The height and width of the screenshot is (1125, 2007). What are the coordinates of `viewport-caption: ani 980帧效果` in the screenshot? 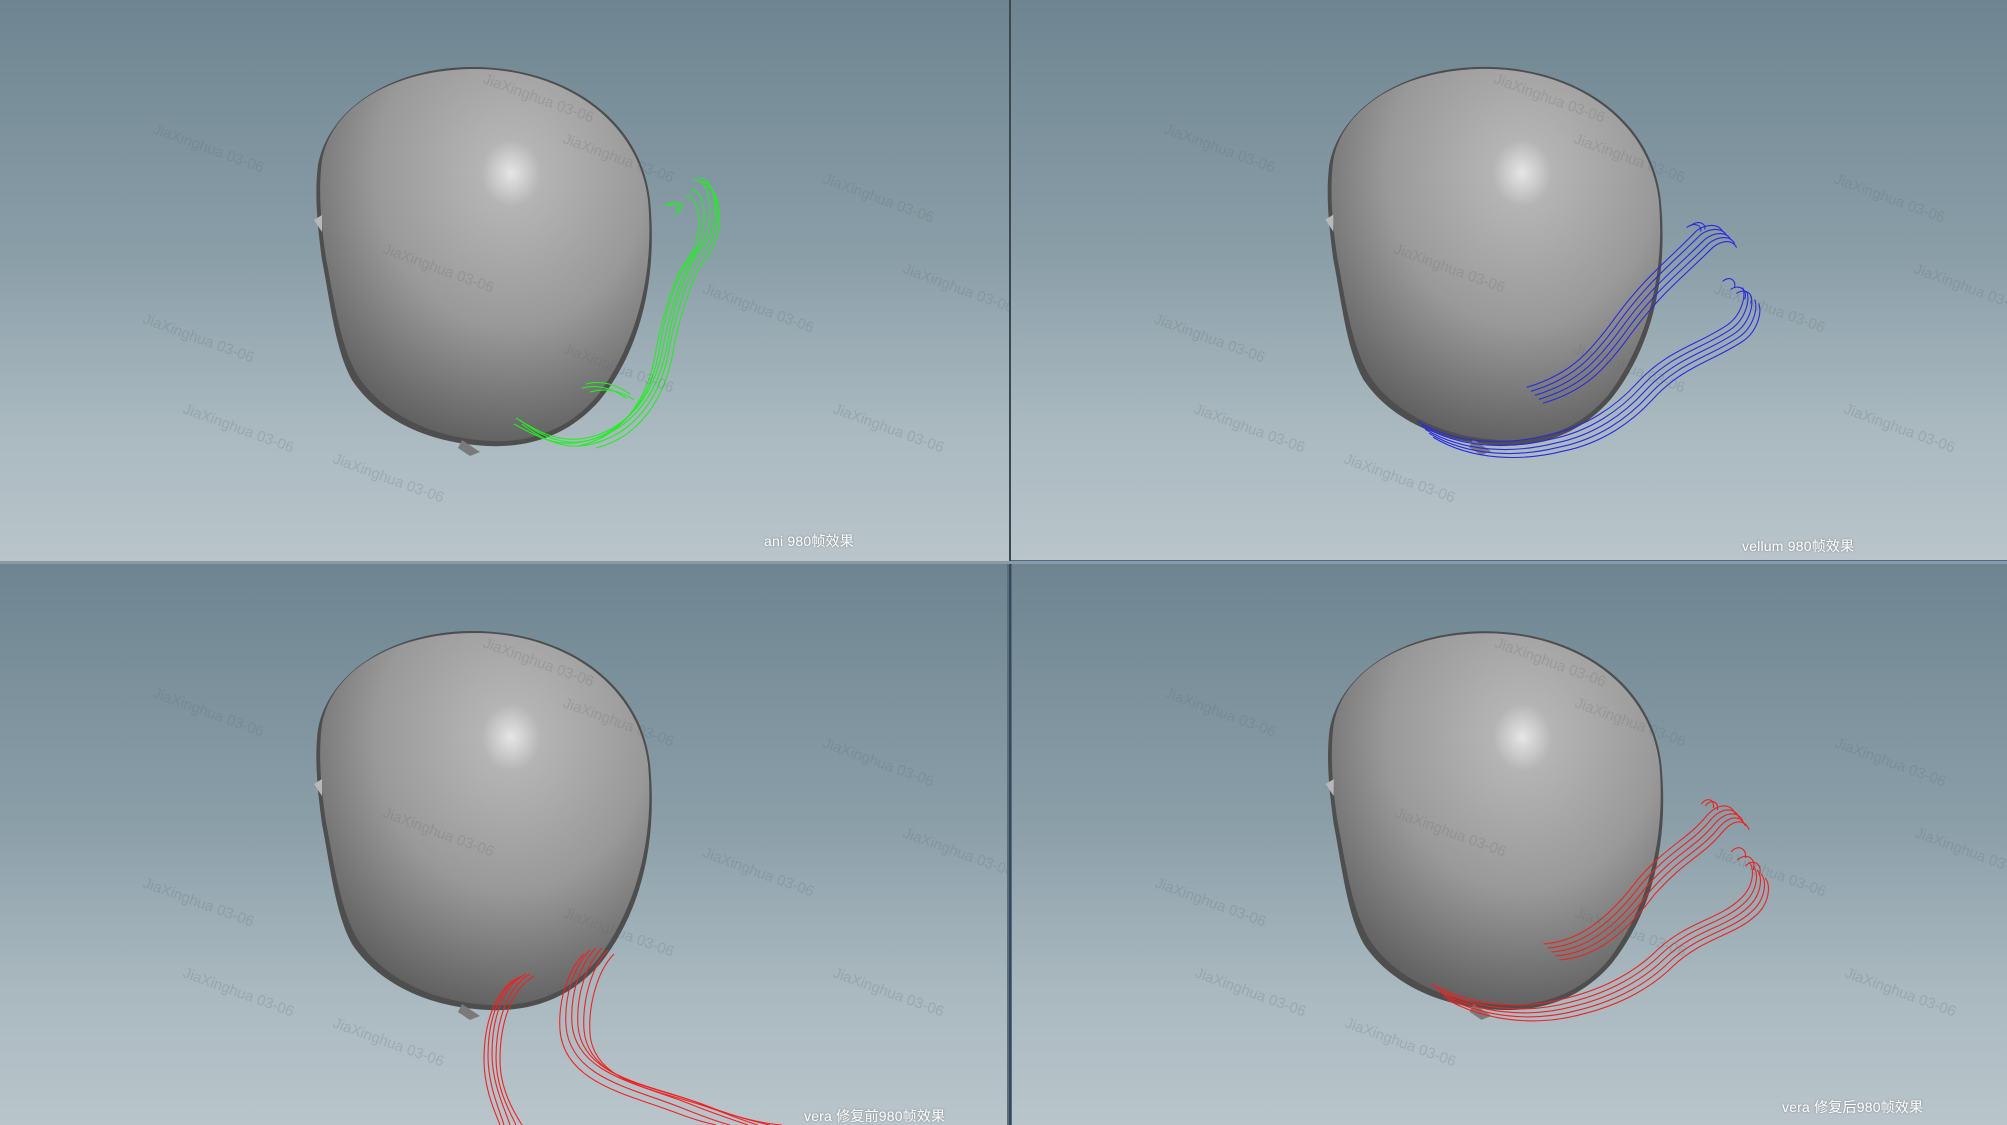 It's located at (809, 541).